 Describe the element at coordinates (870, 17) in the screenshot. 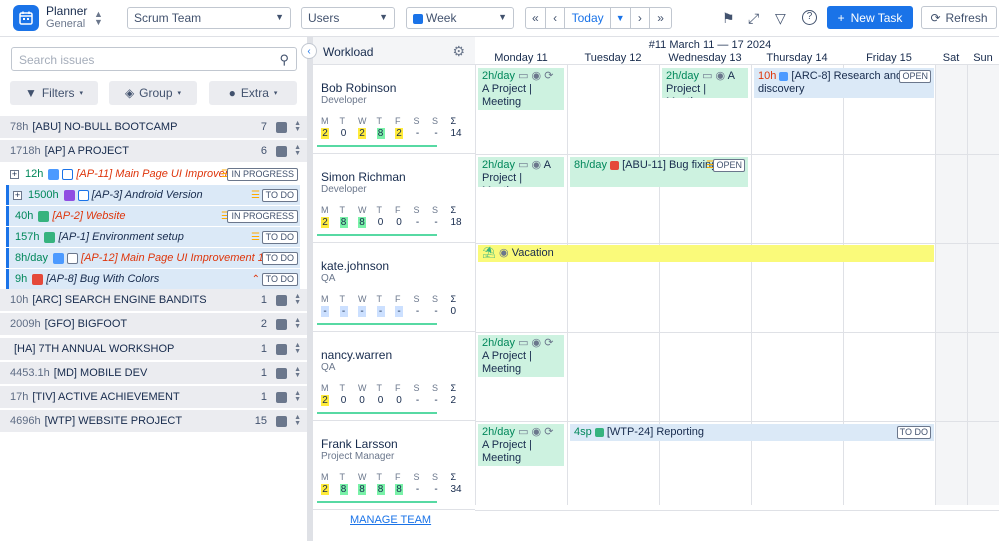

I see `new-task-button: + New Task` at that location.